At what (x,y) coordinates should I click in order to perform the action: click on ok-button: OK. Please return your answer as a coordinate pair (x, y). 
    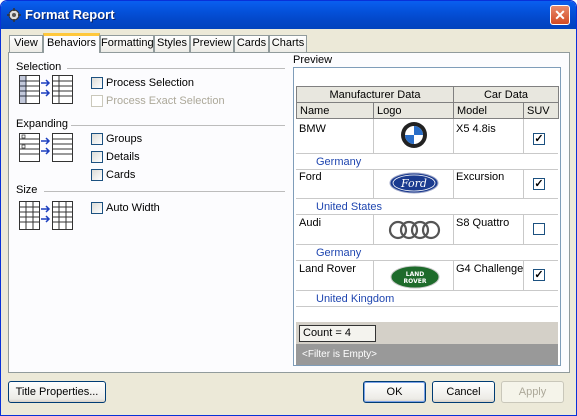
    Looking at the image, I should click on (394, 392).